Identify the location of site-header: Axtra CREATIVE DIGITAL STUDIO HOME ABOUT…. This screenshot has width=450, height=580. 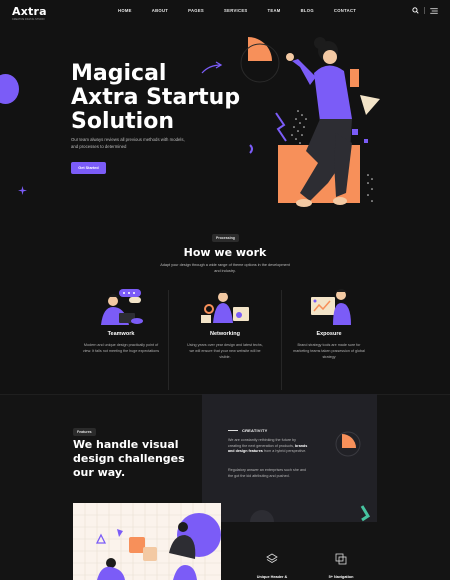
(225, 12).